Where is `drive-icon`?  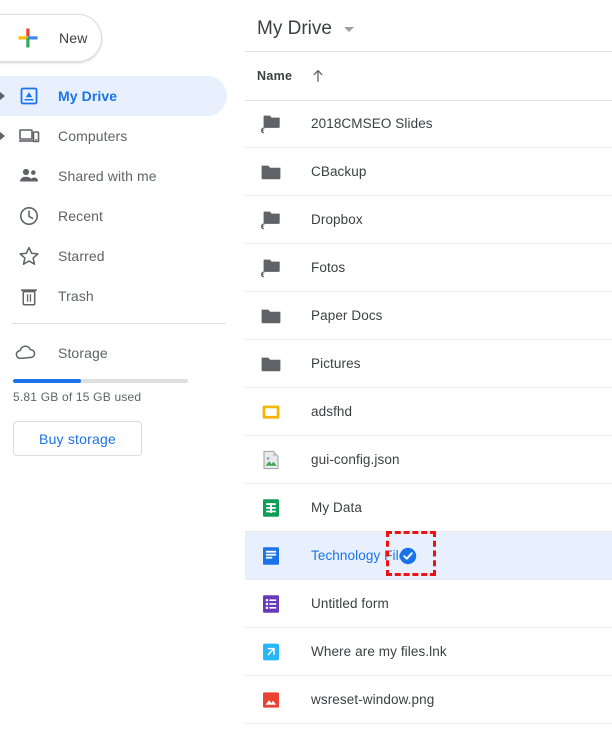 drive-icon is located at coordinates (29, 96).